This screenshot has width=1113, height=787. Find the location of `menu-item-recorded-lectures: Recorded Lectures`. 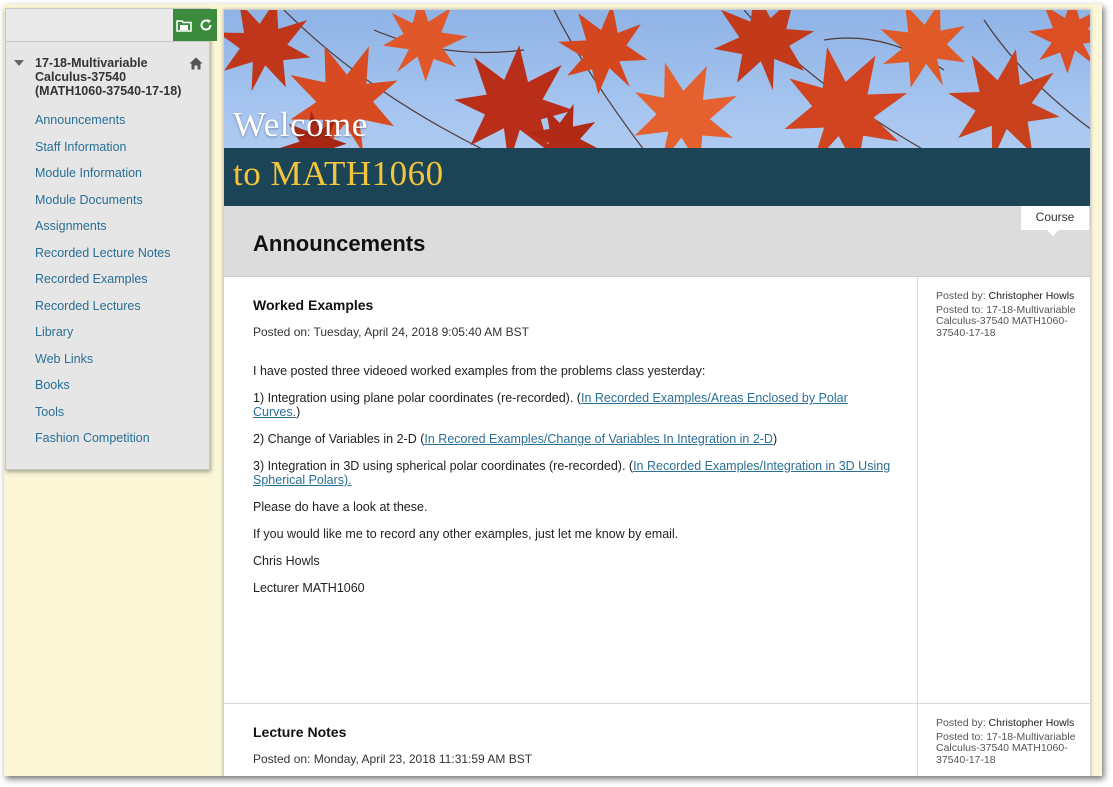

menu-item-recorded-lectures: Recorded Lectures is located at coordinates (107, 311).